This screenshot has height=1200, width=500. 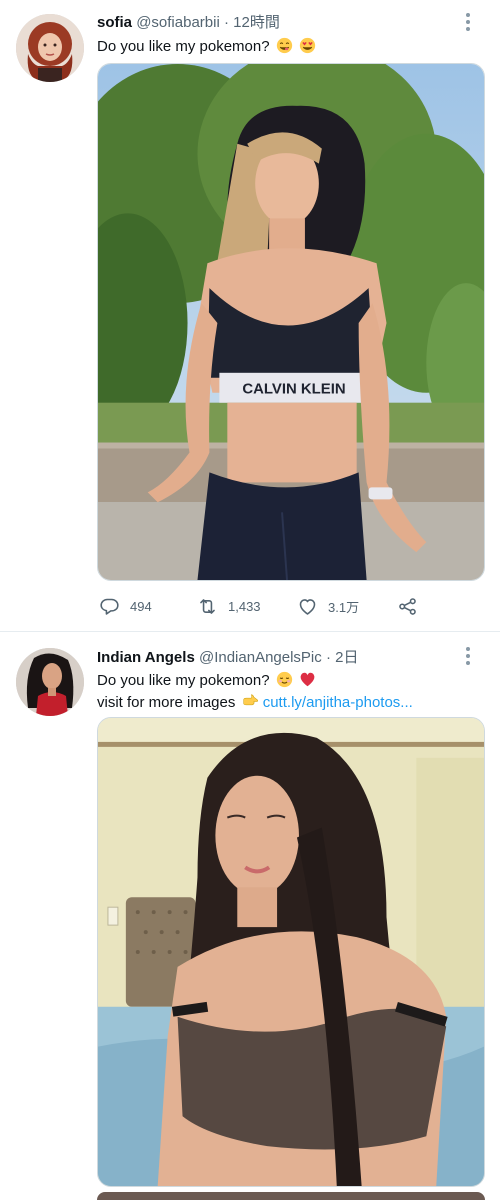 What do you see at coordinates (307, 679) in the screenshot?
I see `red-heart-emoji` at bounding box center [307, 679].